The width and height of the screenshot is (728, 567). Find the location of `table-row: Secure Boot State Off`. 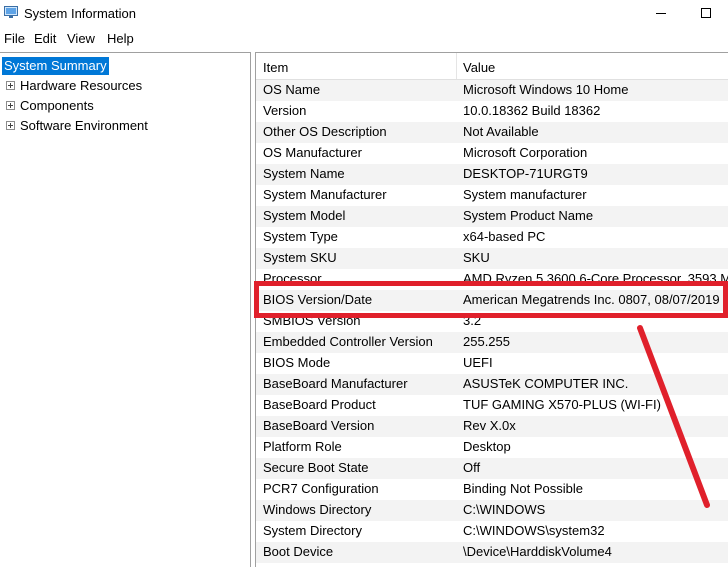

table-row: Secure Boot State Off is located at coordinates (492, 468).